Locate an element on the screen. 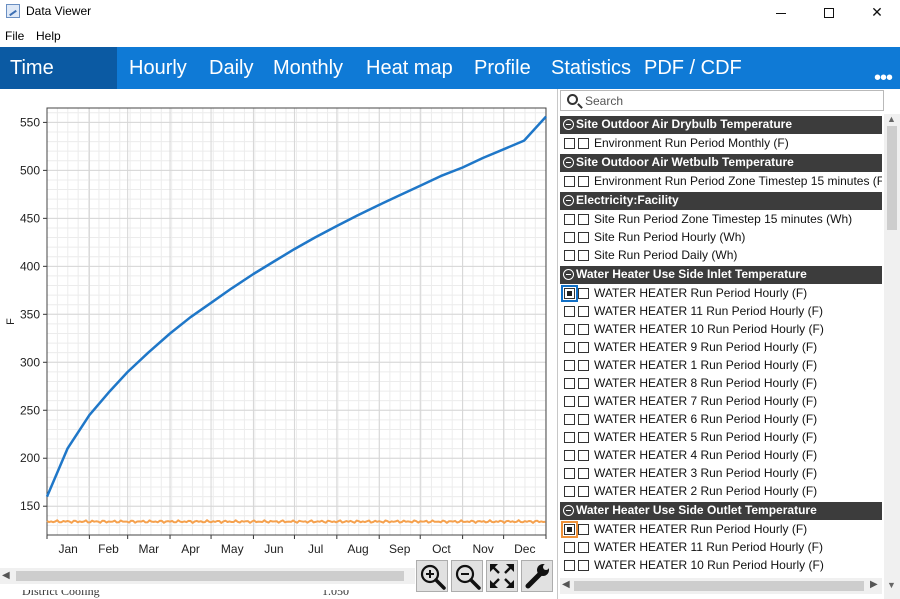 The width and height of the screenshot is (900, 599). scroll-down-arrow-icon: ▼ is located at coordinates (891, 585).